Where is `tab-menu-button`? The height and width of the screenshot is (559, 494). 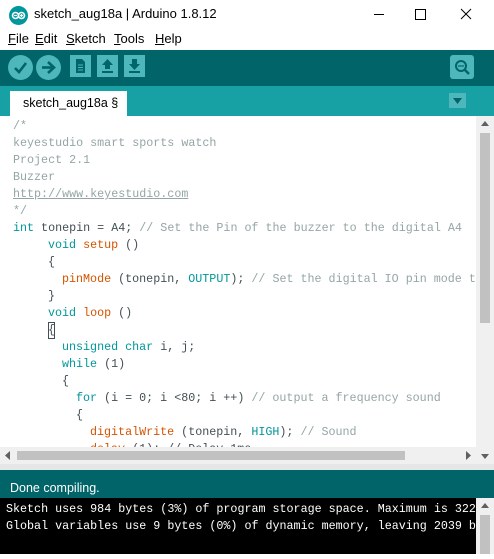 tab-menu-button is located at coordinates (457, 100).